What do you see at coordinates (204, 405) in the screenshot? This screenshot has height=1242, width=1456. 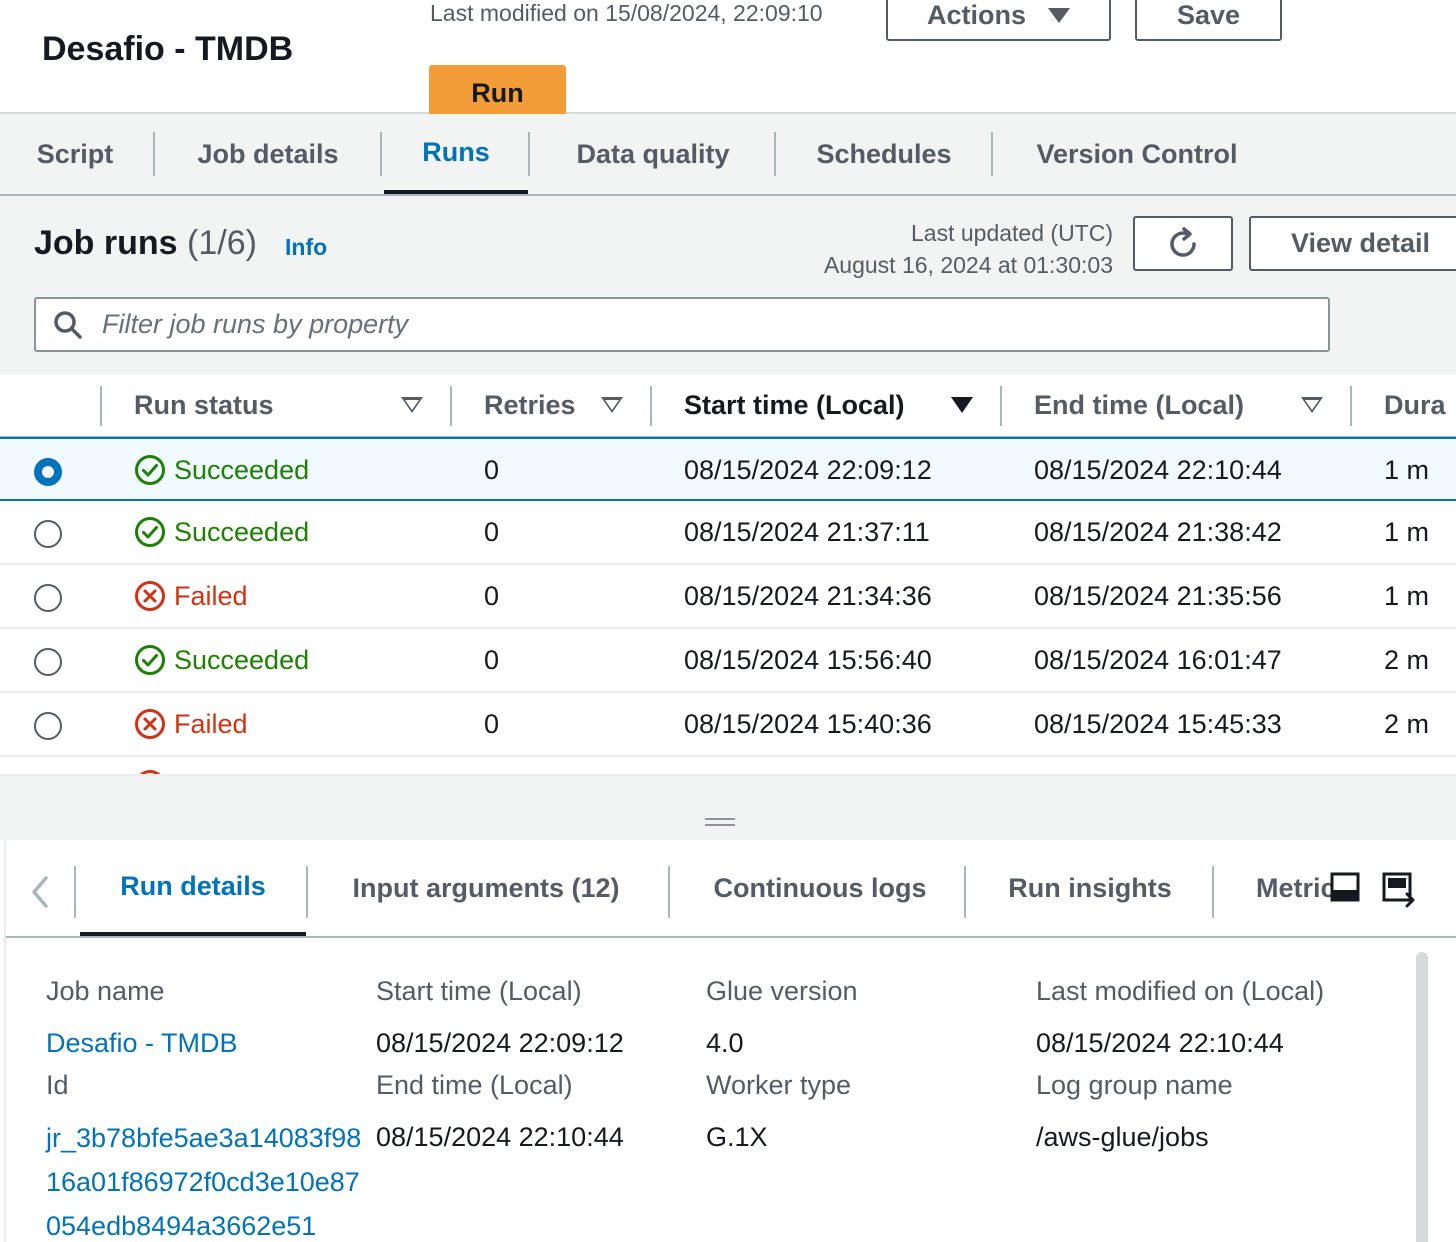 I see `column-run-status: Run status` at bounding box center [204, 405].